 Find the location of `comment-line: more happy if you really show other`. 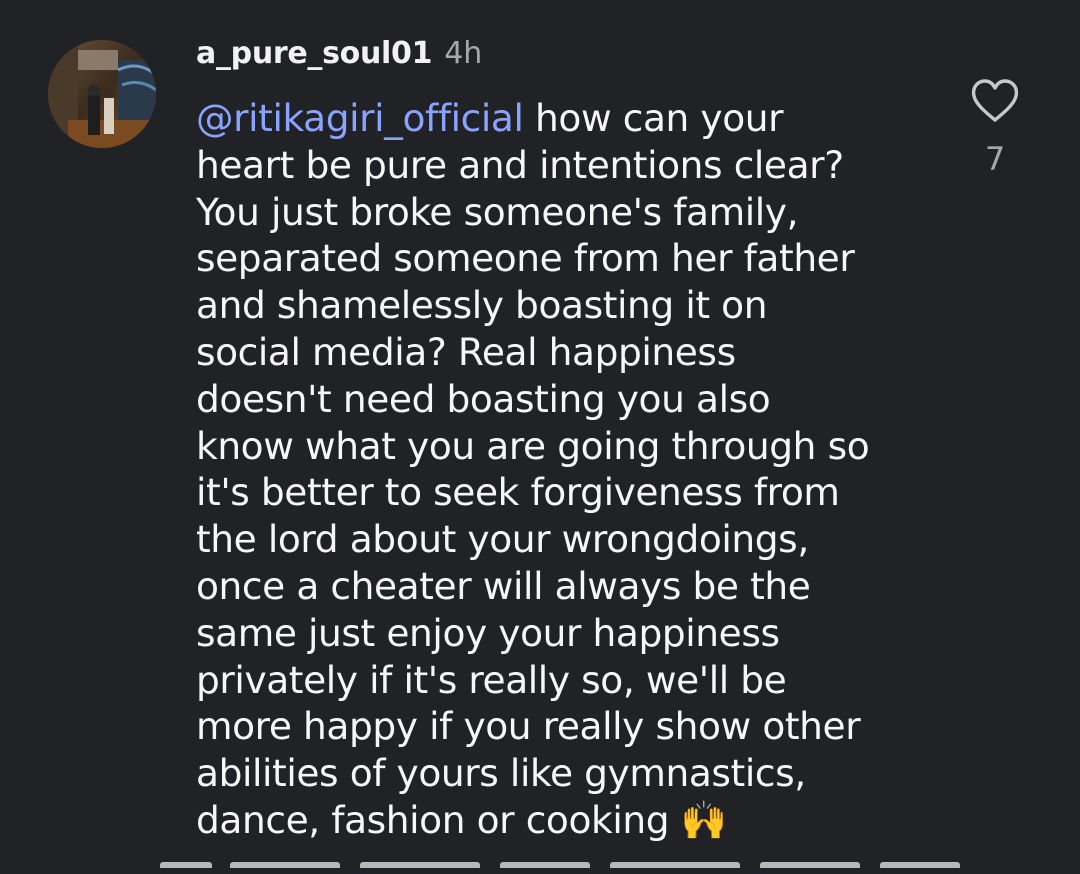

comment-line: more happy if you really show other is located at coordinates (528, 726).